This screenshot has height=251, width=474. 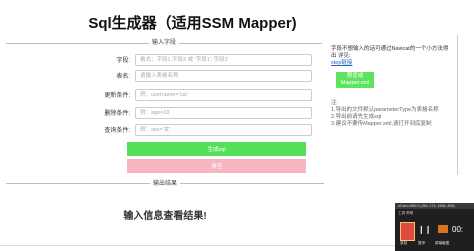 I want to click on clear-button: 清空, so click(x=216, y=166).